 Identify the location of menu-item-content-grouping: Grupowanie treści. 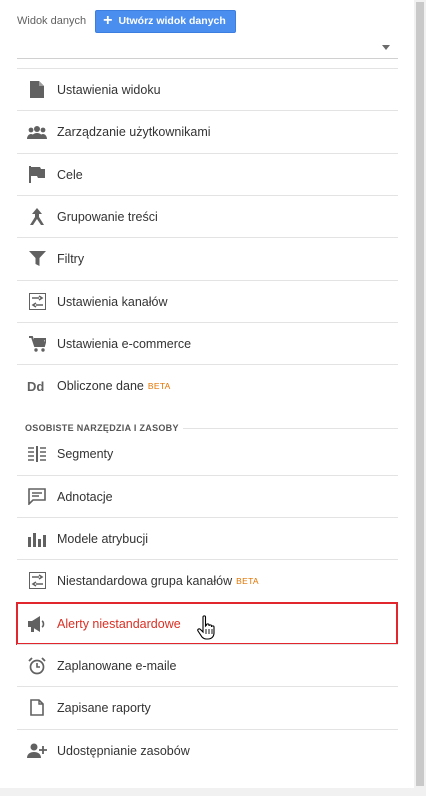
(207, 216).